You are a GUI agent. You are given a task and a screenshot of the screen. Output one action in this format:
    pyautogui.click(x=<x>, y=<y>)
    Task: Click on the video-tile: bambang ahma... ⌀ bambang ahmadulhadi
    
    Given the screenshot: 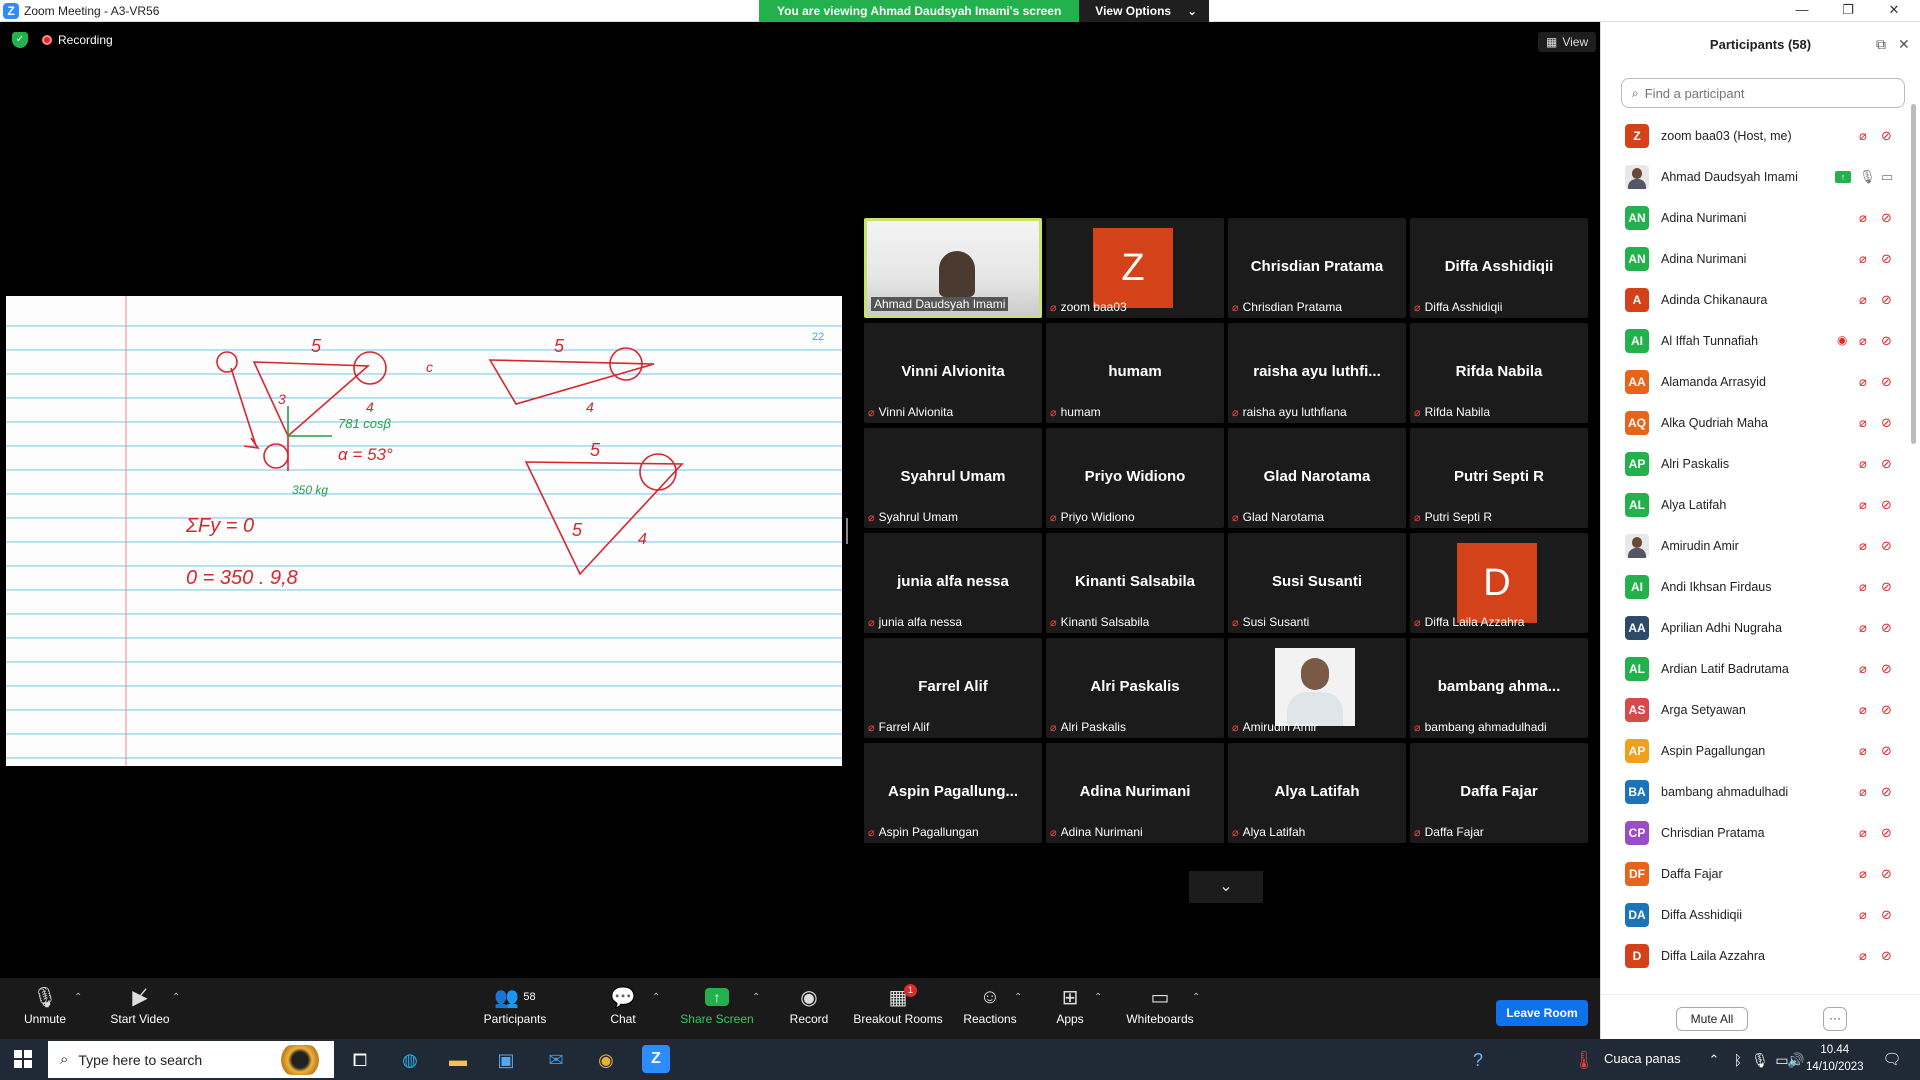 What is the action you would take?
    pyautogui.click(x=1499, y=688)
    